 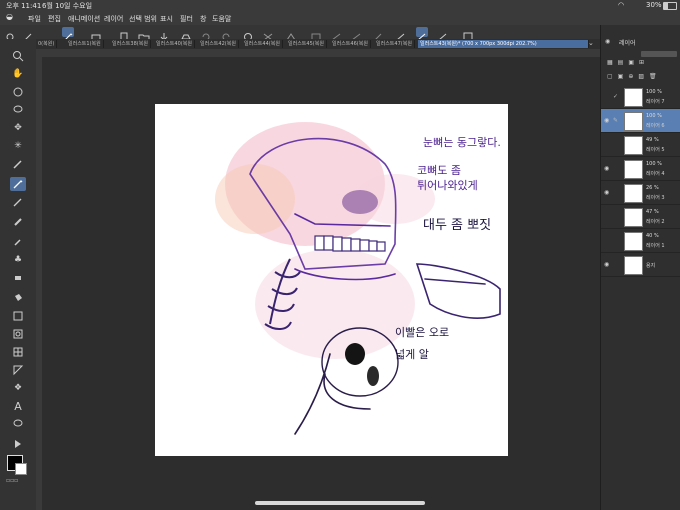 I want to click on airbrush-icon, so click(x=18, y=242).